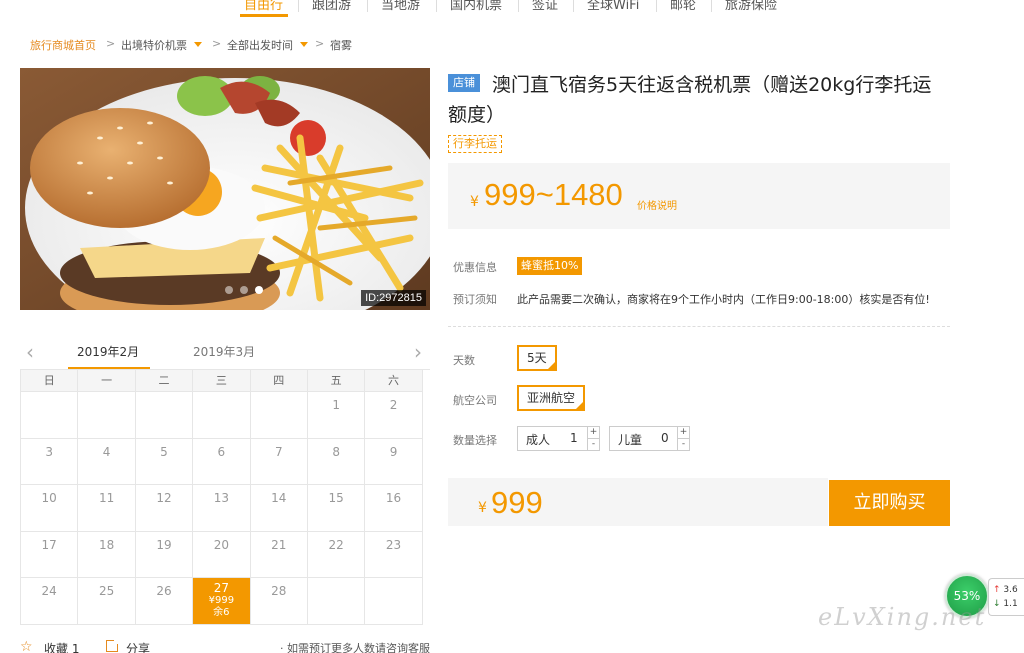 Image resolution: width=1024 pixels, height=653 pixels. I want to click on calendar-day: 1, so click(336, 415).